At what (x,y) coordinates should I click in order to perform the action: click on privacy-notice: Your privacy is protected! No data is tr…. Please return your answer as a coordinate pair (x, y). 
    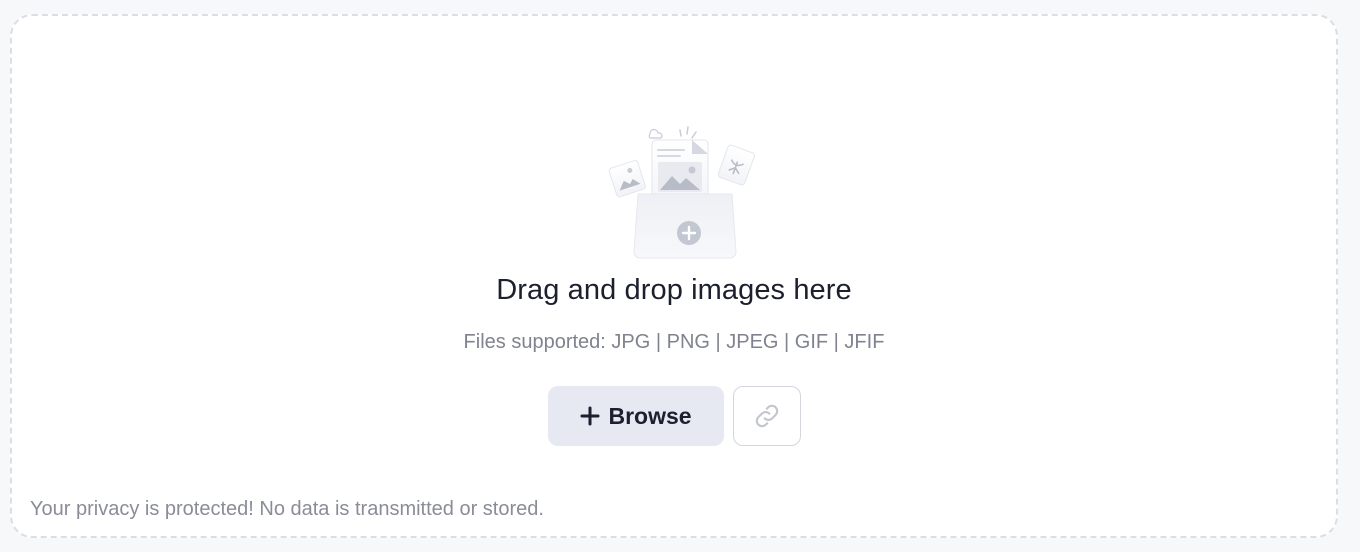
    Looking at the image, I should click on (287, 509).